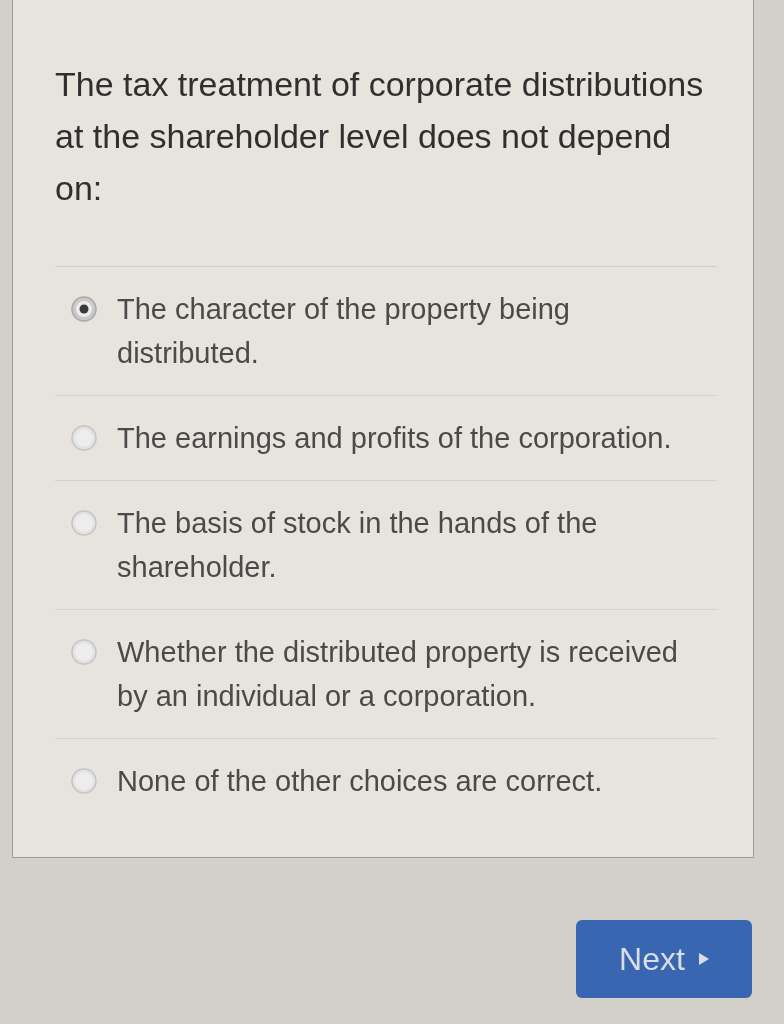  I want to click on radio-selected-icon, so click(84, 309).